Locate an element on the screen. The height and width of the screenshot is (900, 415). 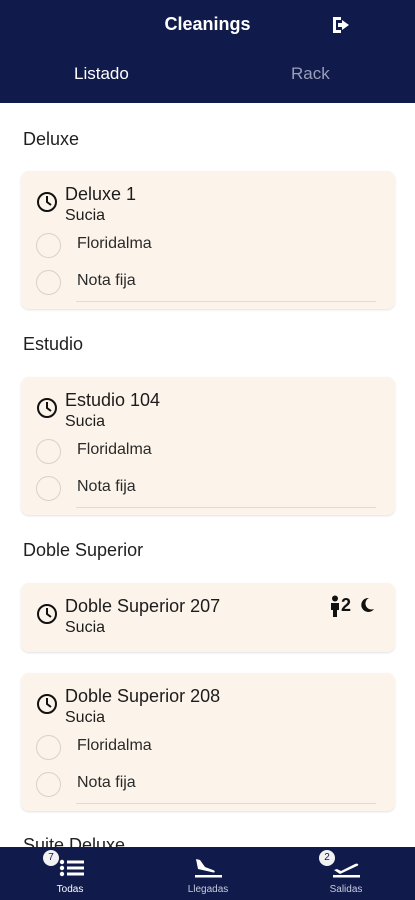
tab-listado: Listado is located at coordinates (101, 74).